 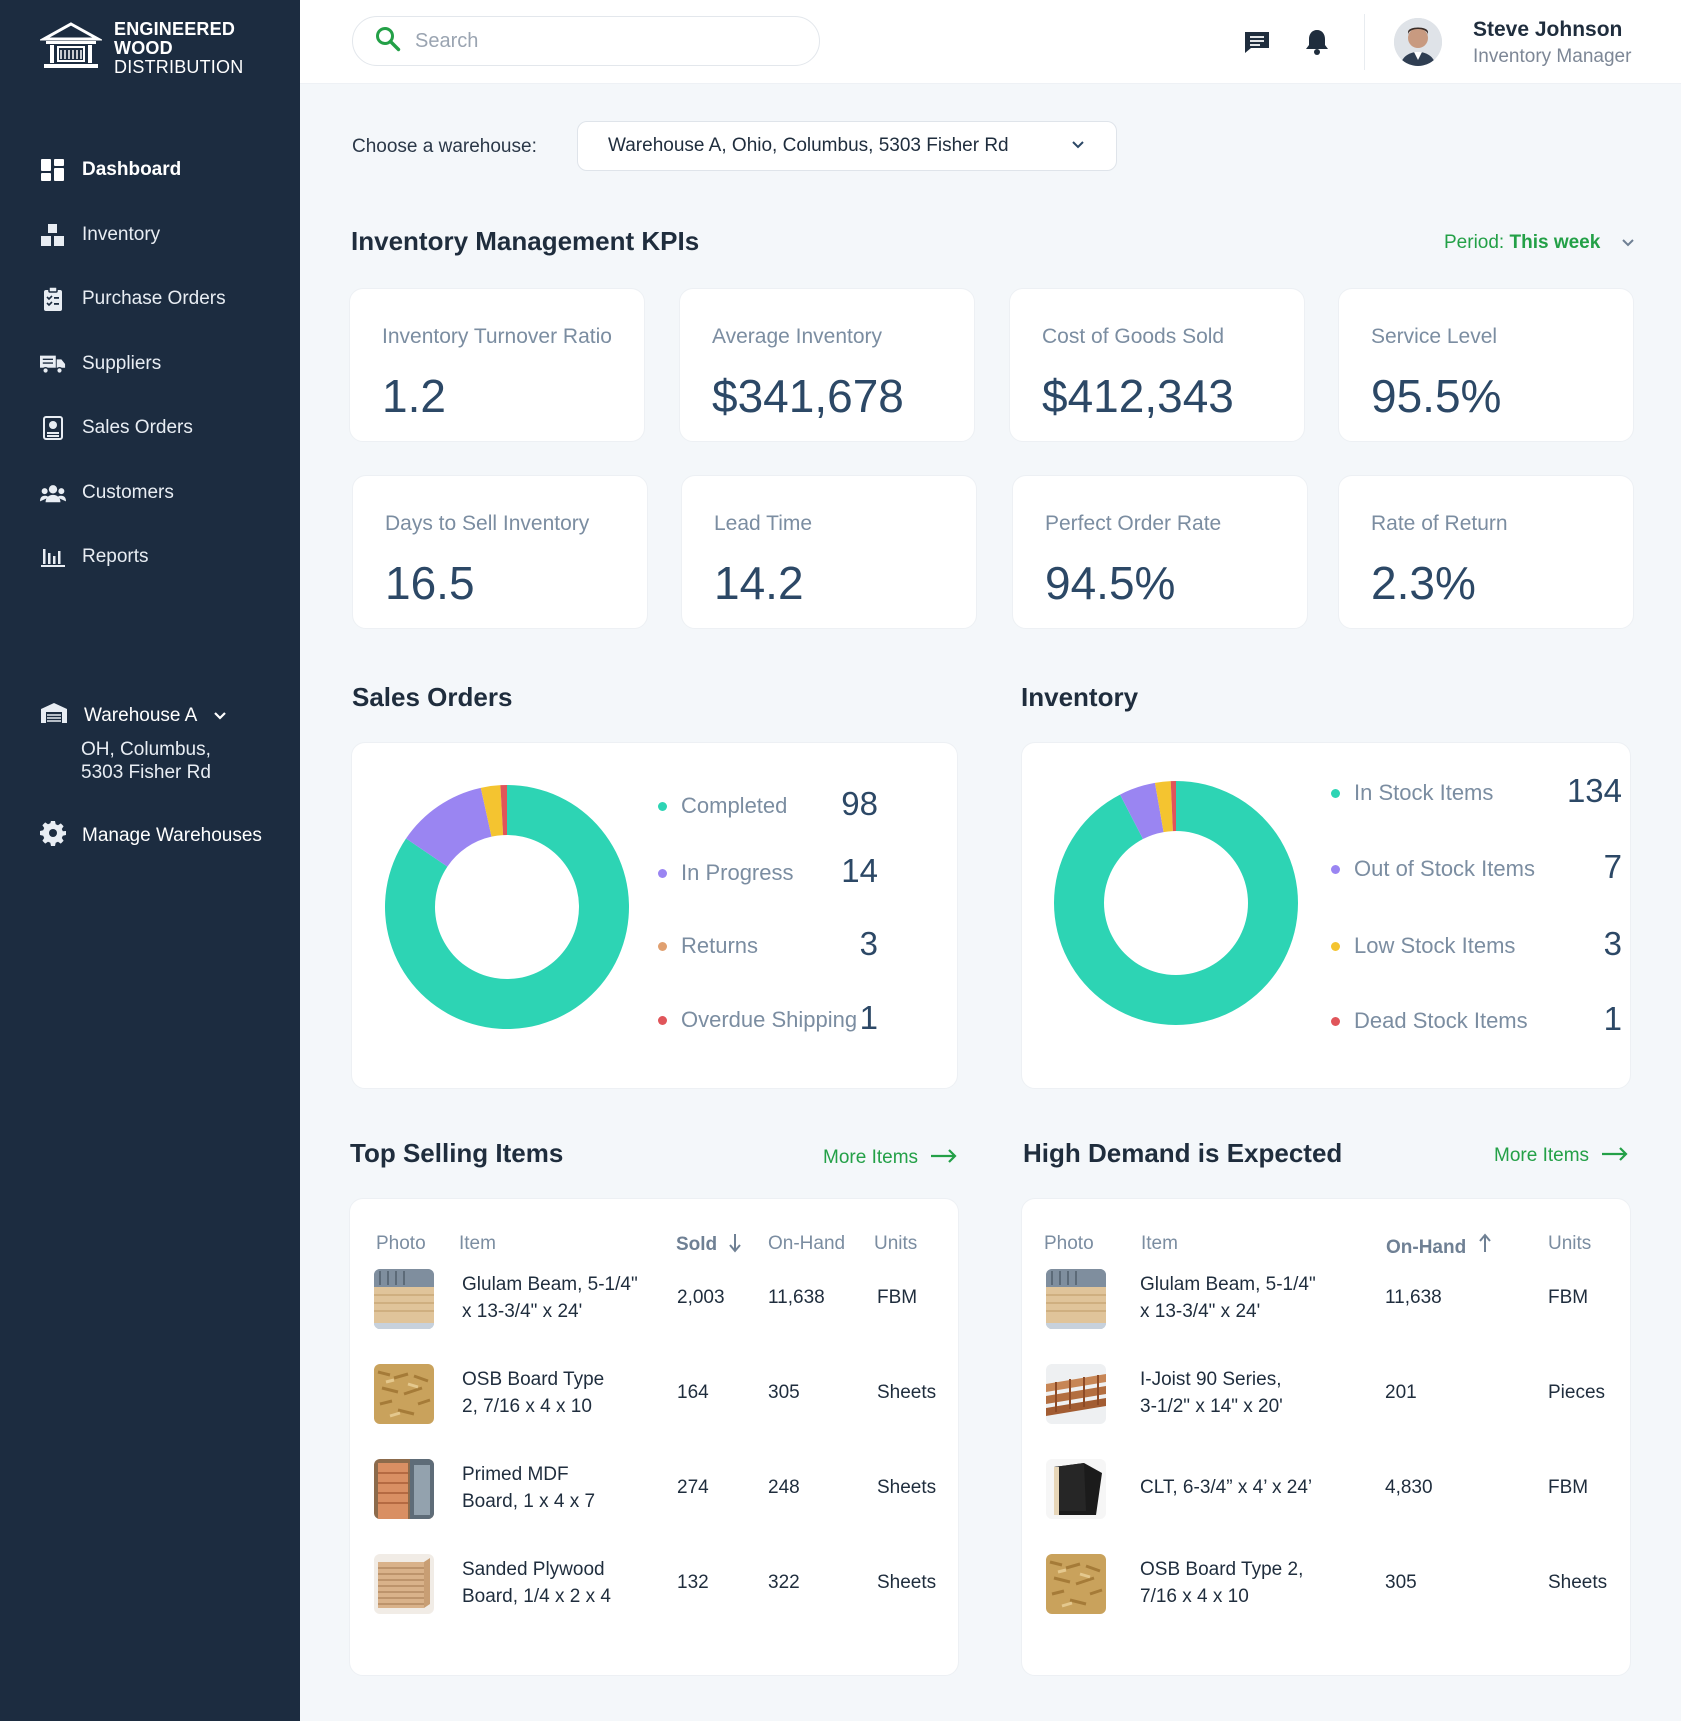 I want to click on item-name: Sanded Plywood Board, 1/4 x 2 x 4, so click(x=536, y=1583).